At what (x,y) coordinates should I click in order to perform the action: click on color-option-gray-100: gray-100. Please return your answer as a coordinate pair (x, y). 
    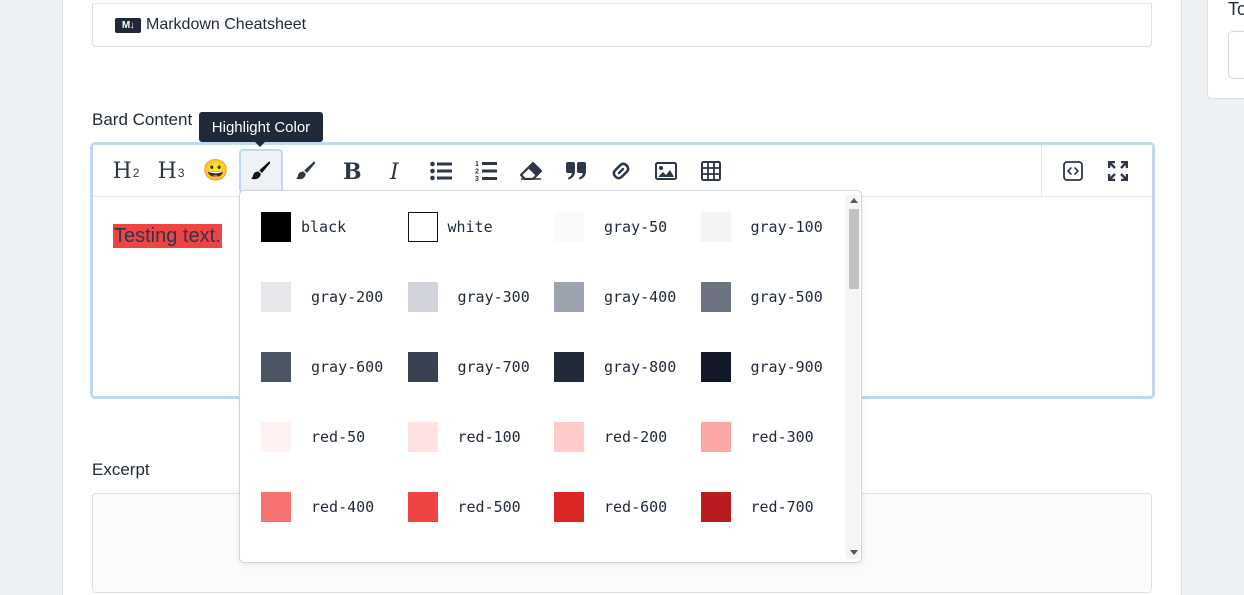
    Looking at the image, I should click on (774, 247).